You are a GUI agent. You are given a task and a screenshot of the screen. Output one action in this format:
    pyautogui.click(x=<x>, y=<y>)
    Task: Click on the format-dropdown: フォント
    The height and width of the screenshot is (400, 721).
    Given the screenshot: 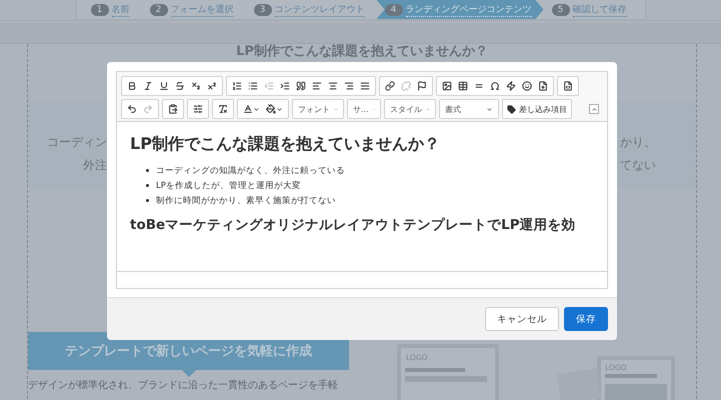 What is the action you would take?
    pyautogui.click(x=318, y=109)
    